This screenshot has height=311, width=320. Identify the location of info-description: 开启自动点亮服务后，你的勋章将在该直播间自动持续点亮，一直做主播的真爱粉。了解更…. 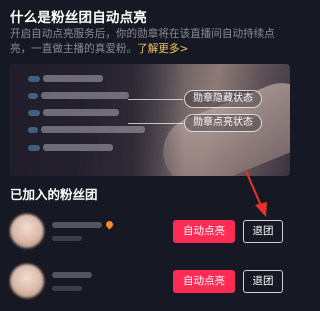
(152, 42).